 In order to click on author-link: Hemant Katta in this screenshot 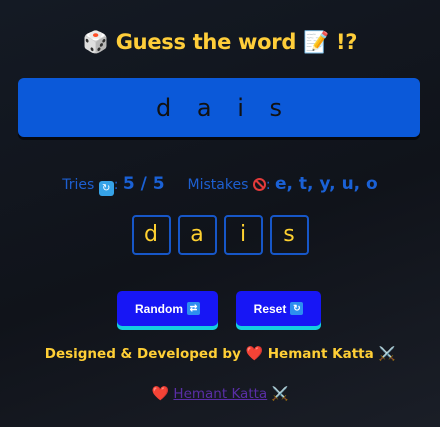, I will do `click(220, 394)`.